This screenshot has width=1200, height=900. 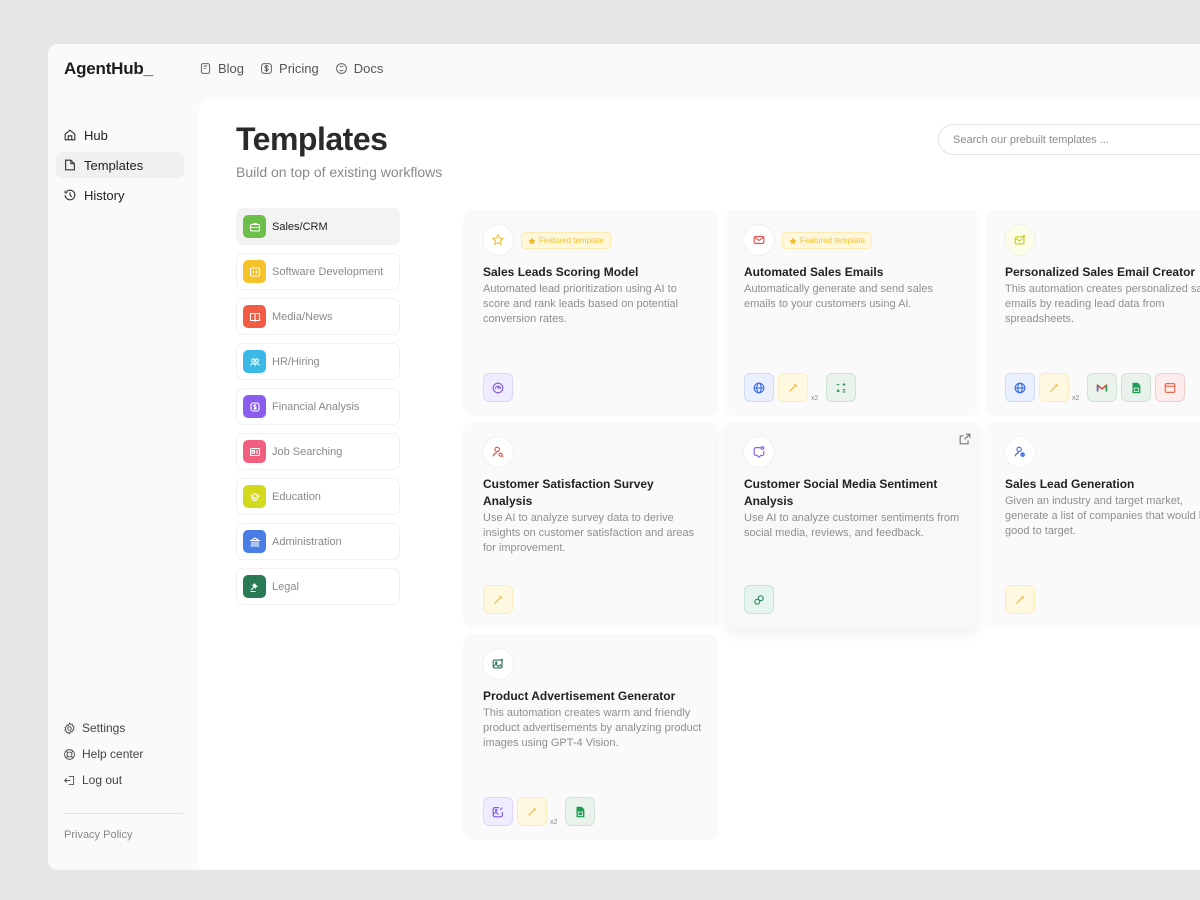 I want to click on nav-docs: Docs, so click(x=359, y=68).